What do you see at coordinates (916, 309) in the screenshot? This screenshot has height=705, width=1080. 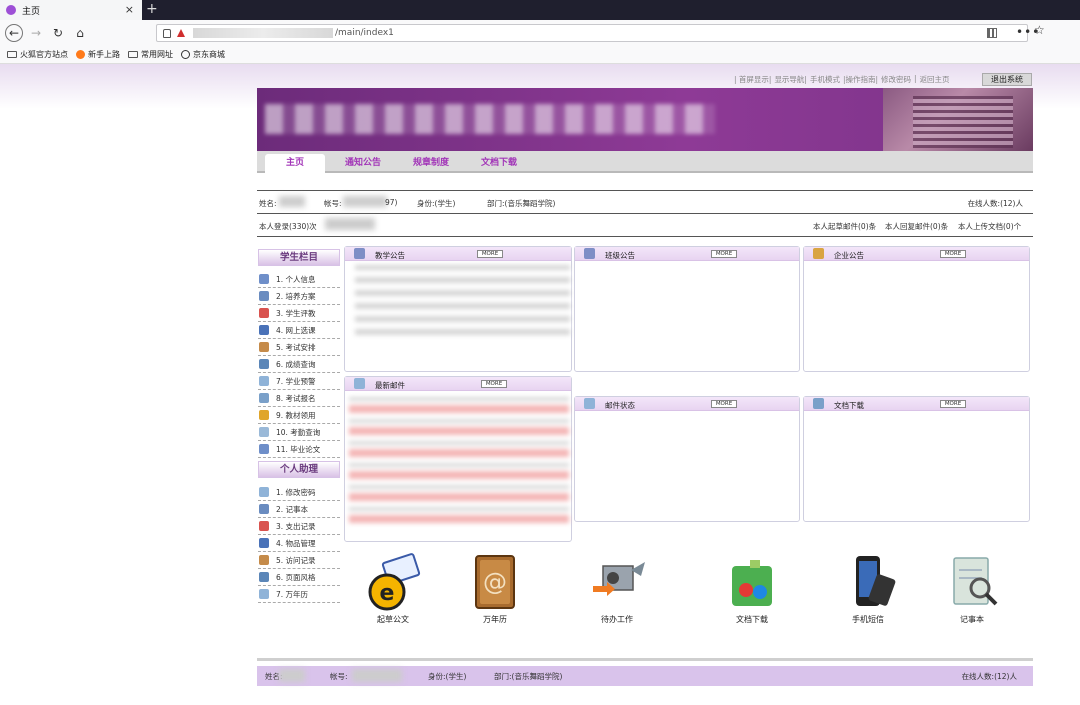 I see `company-notice-panel: 企业公告 MORE` at bounding box center [916, 309].